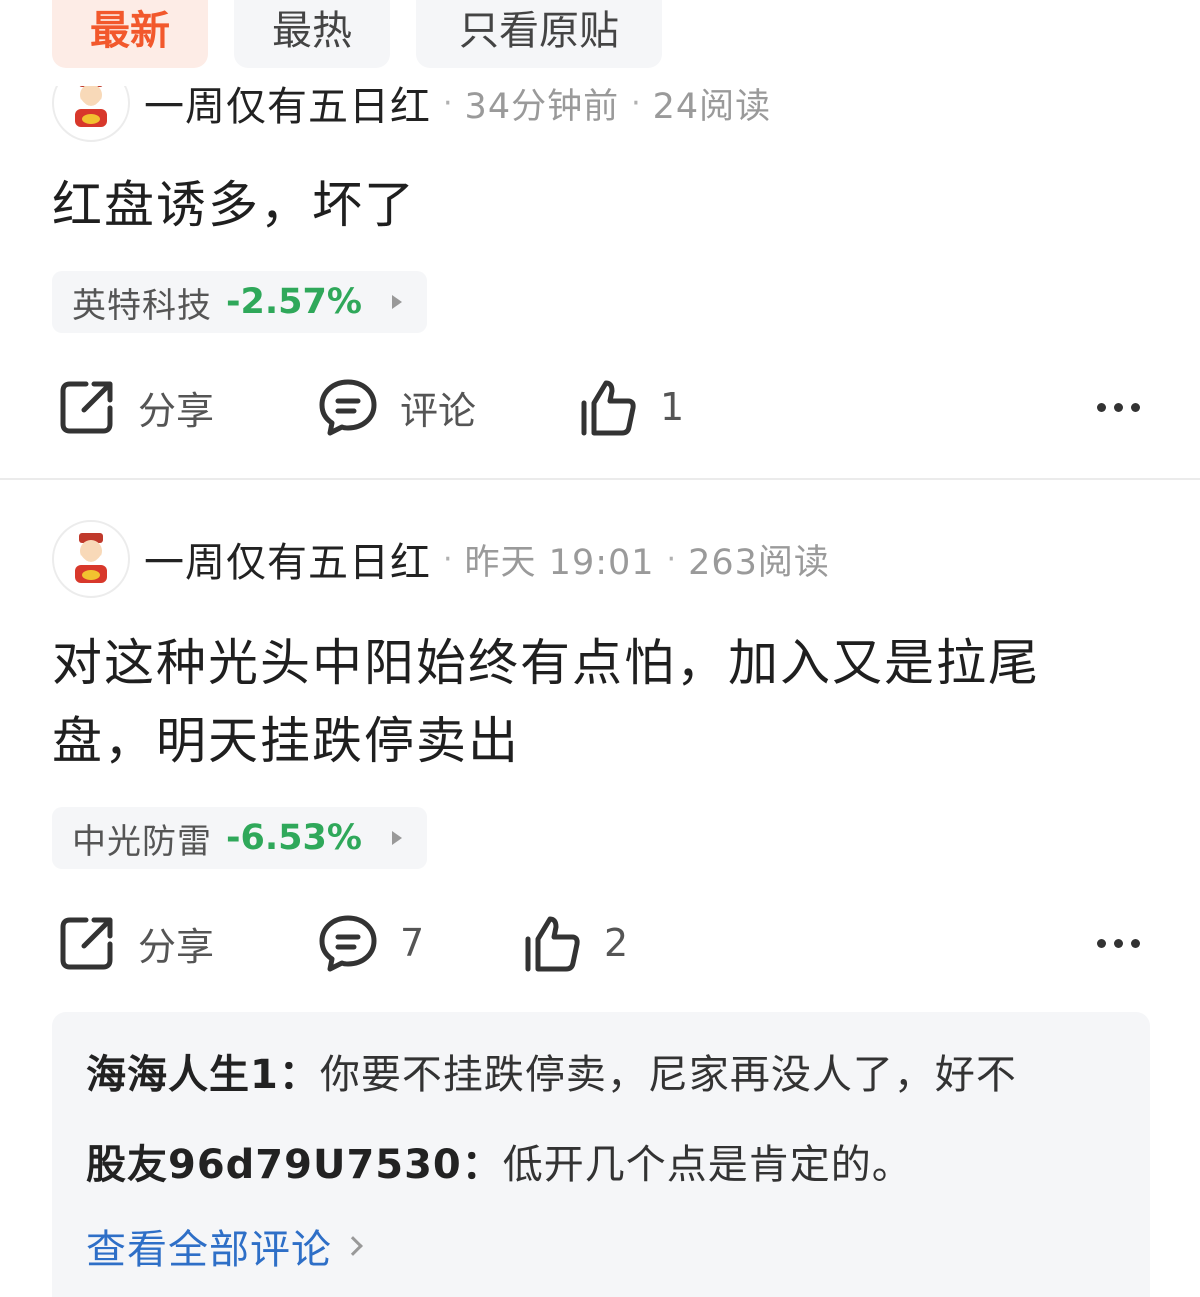  Describe the element at coordinates (539, 34) in the screenshot. I see `tab-original-post-only: 只看原贴` at that location.